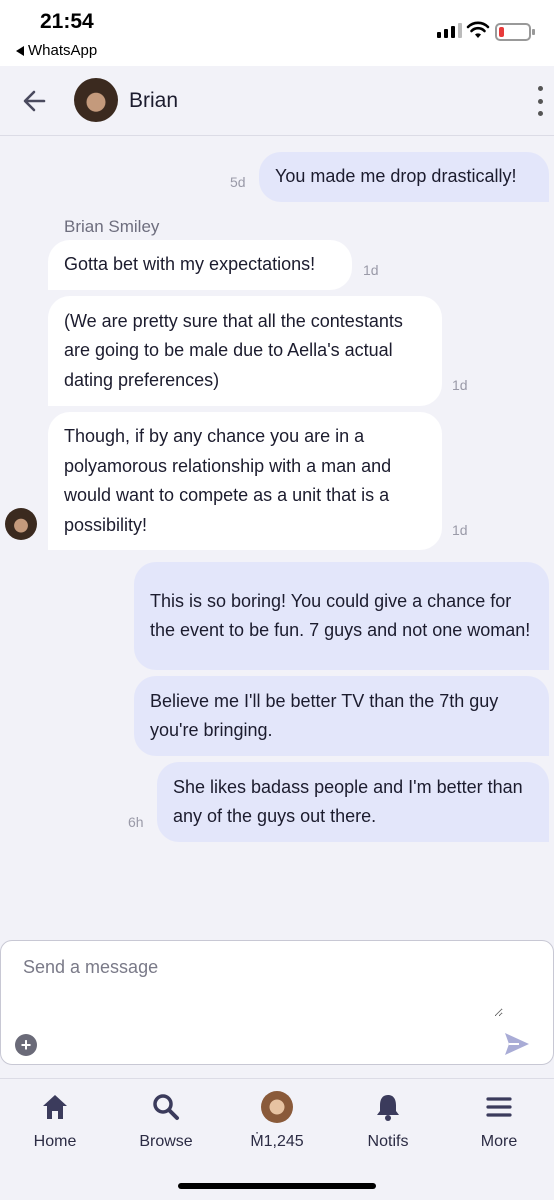 The image size is (554, 1200). Describe the element at coordinates (35, 101) in the screenshot. I see `arrow-left-icon` at that location.